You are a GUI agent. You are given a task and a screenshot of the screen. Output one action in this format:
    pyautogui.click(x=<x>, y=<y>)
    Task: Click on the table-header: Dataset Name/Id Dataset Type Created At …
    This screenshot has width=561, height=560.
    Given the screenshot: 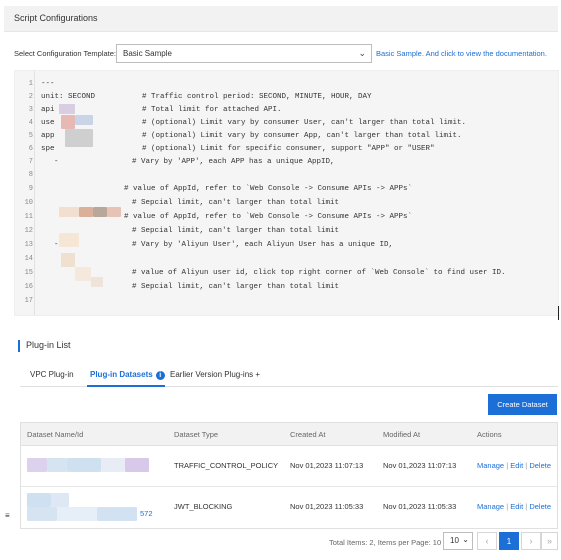 What is the action you would take?
    pyautogui.click(x=289, y=434)
    